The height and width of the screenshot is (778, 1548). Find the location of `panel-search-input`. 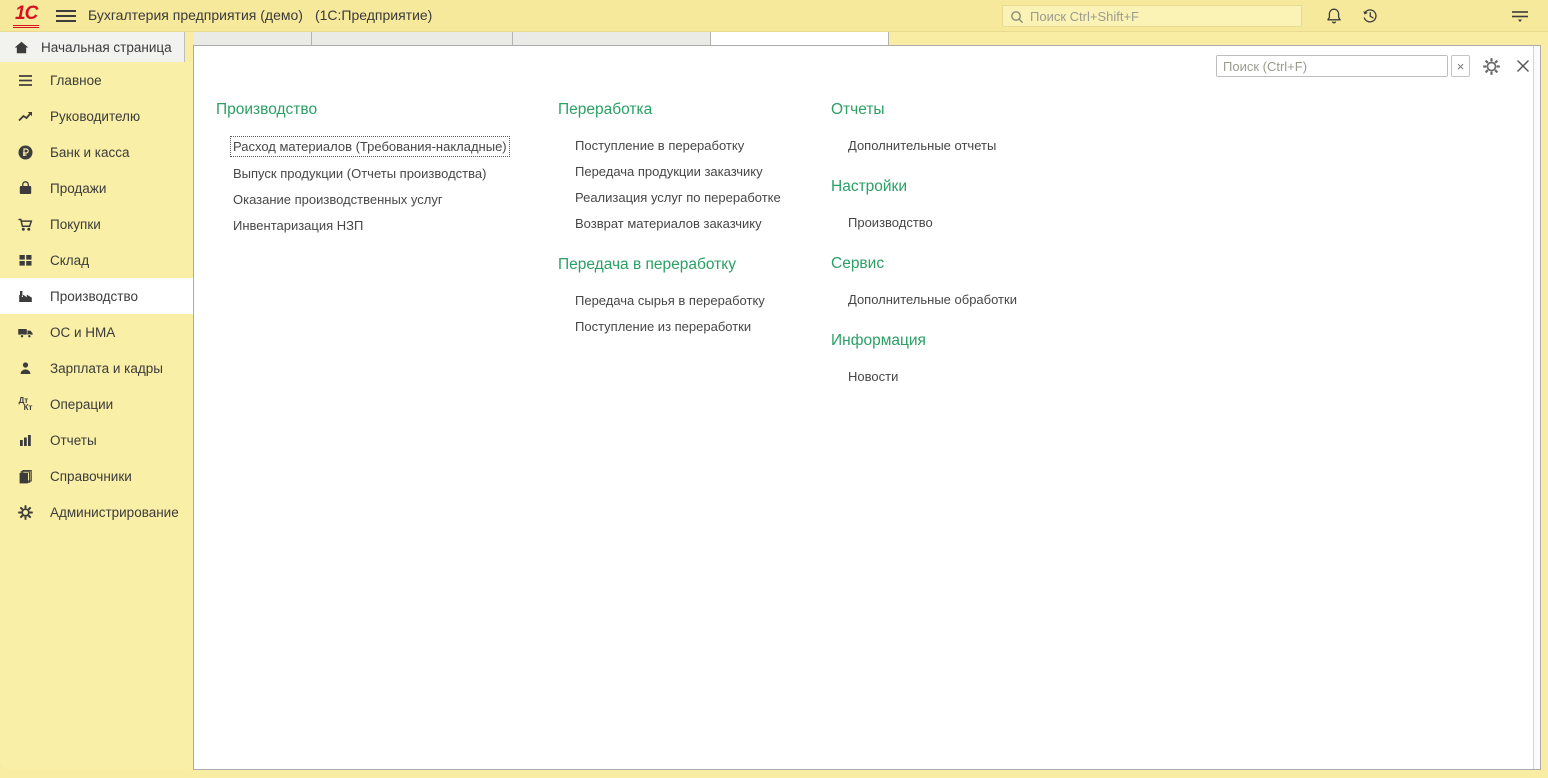

panel-search-input is located at coordinates (1332, 66).